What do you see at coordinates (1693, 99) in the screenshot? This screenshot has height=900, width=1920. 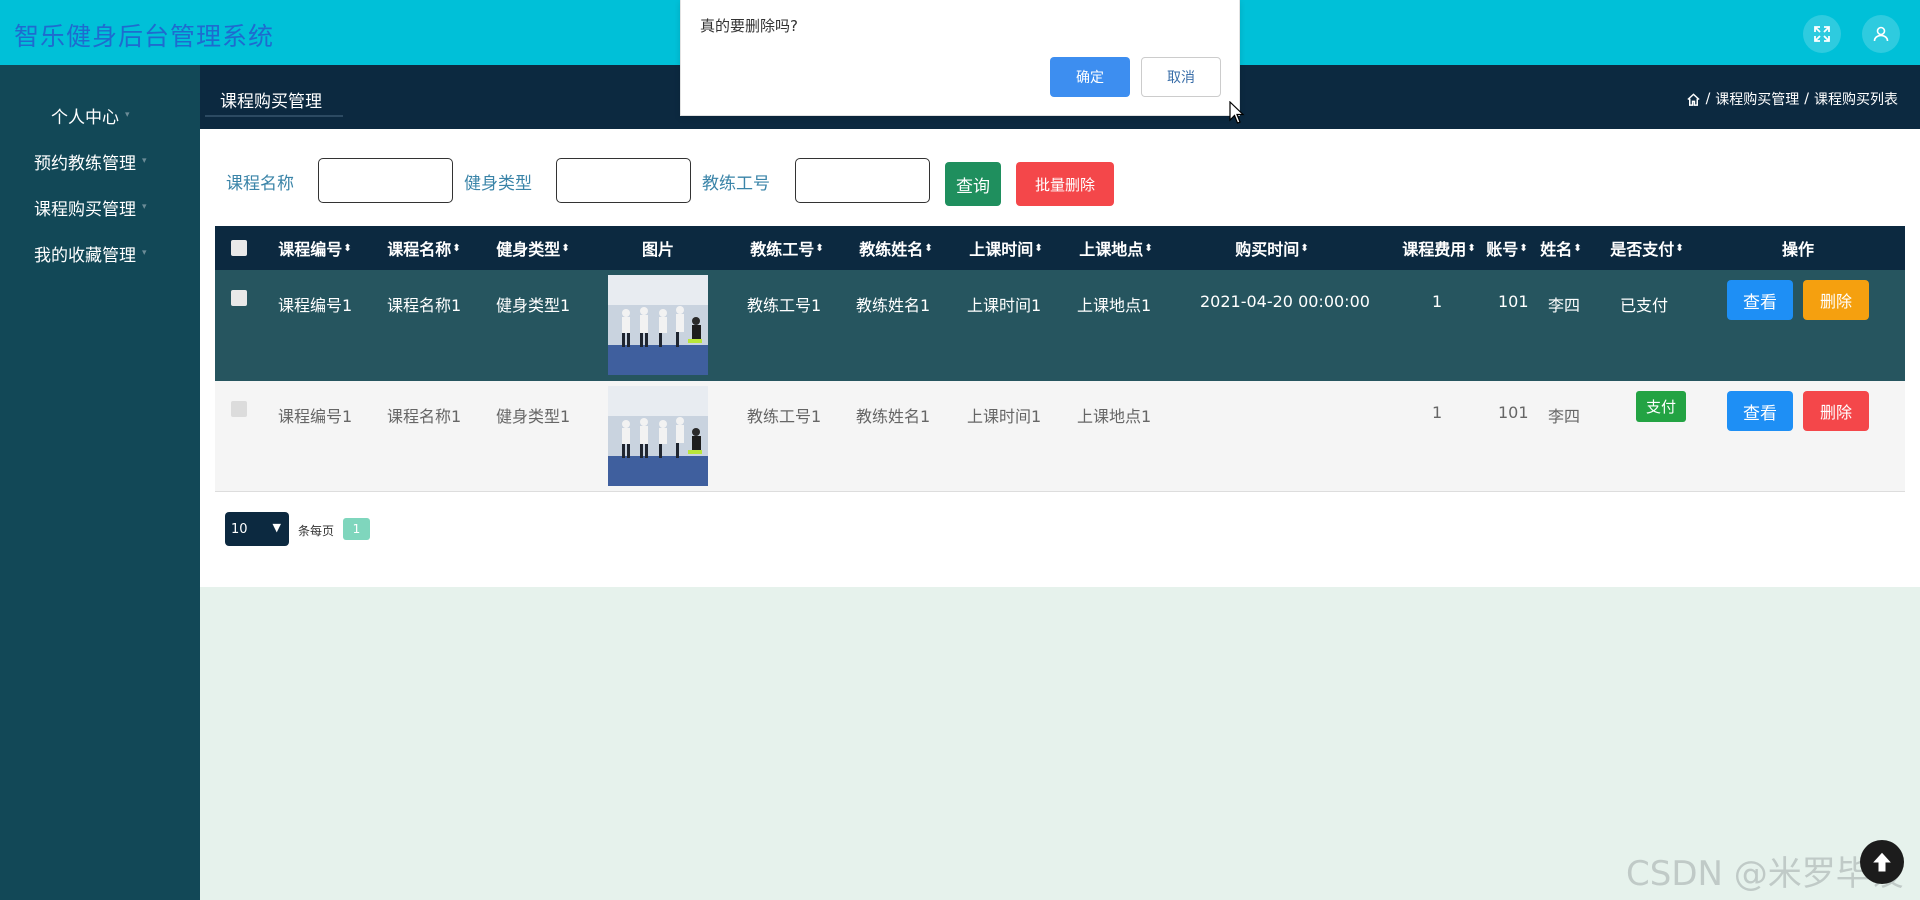 I see `home-icon` at bounding box center [1693, 99].